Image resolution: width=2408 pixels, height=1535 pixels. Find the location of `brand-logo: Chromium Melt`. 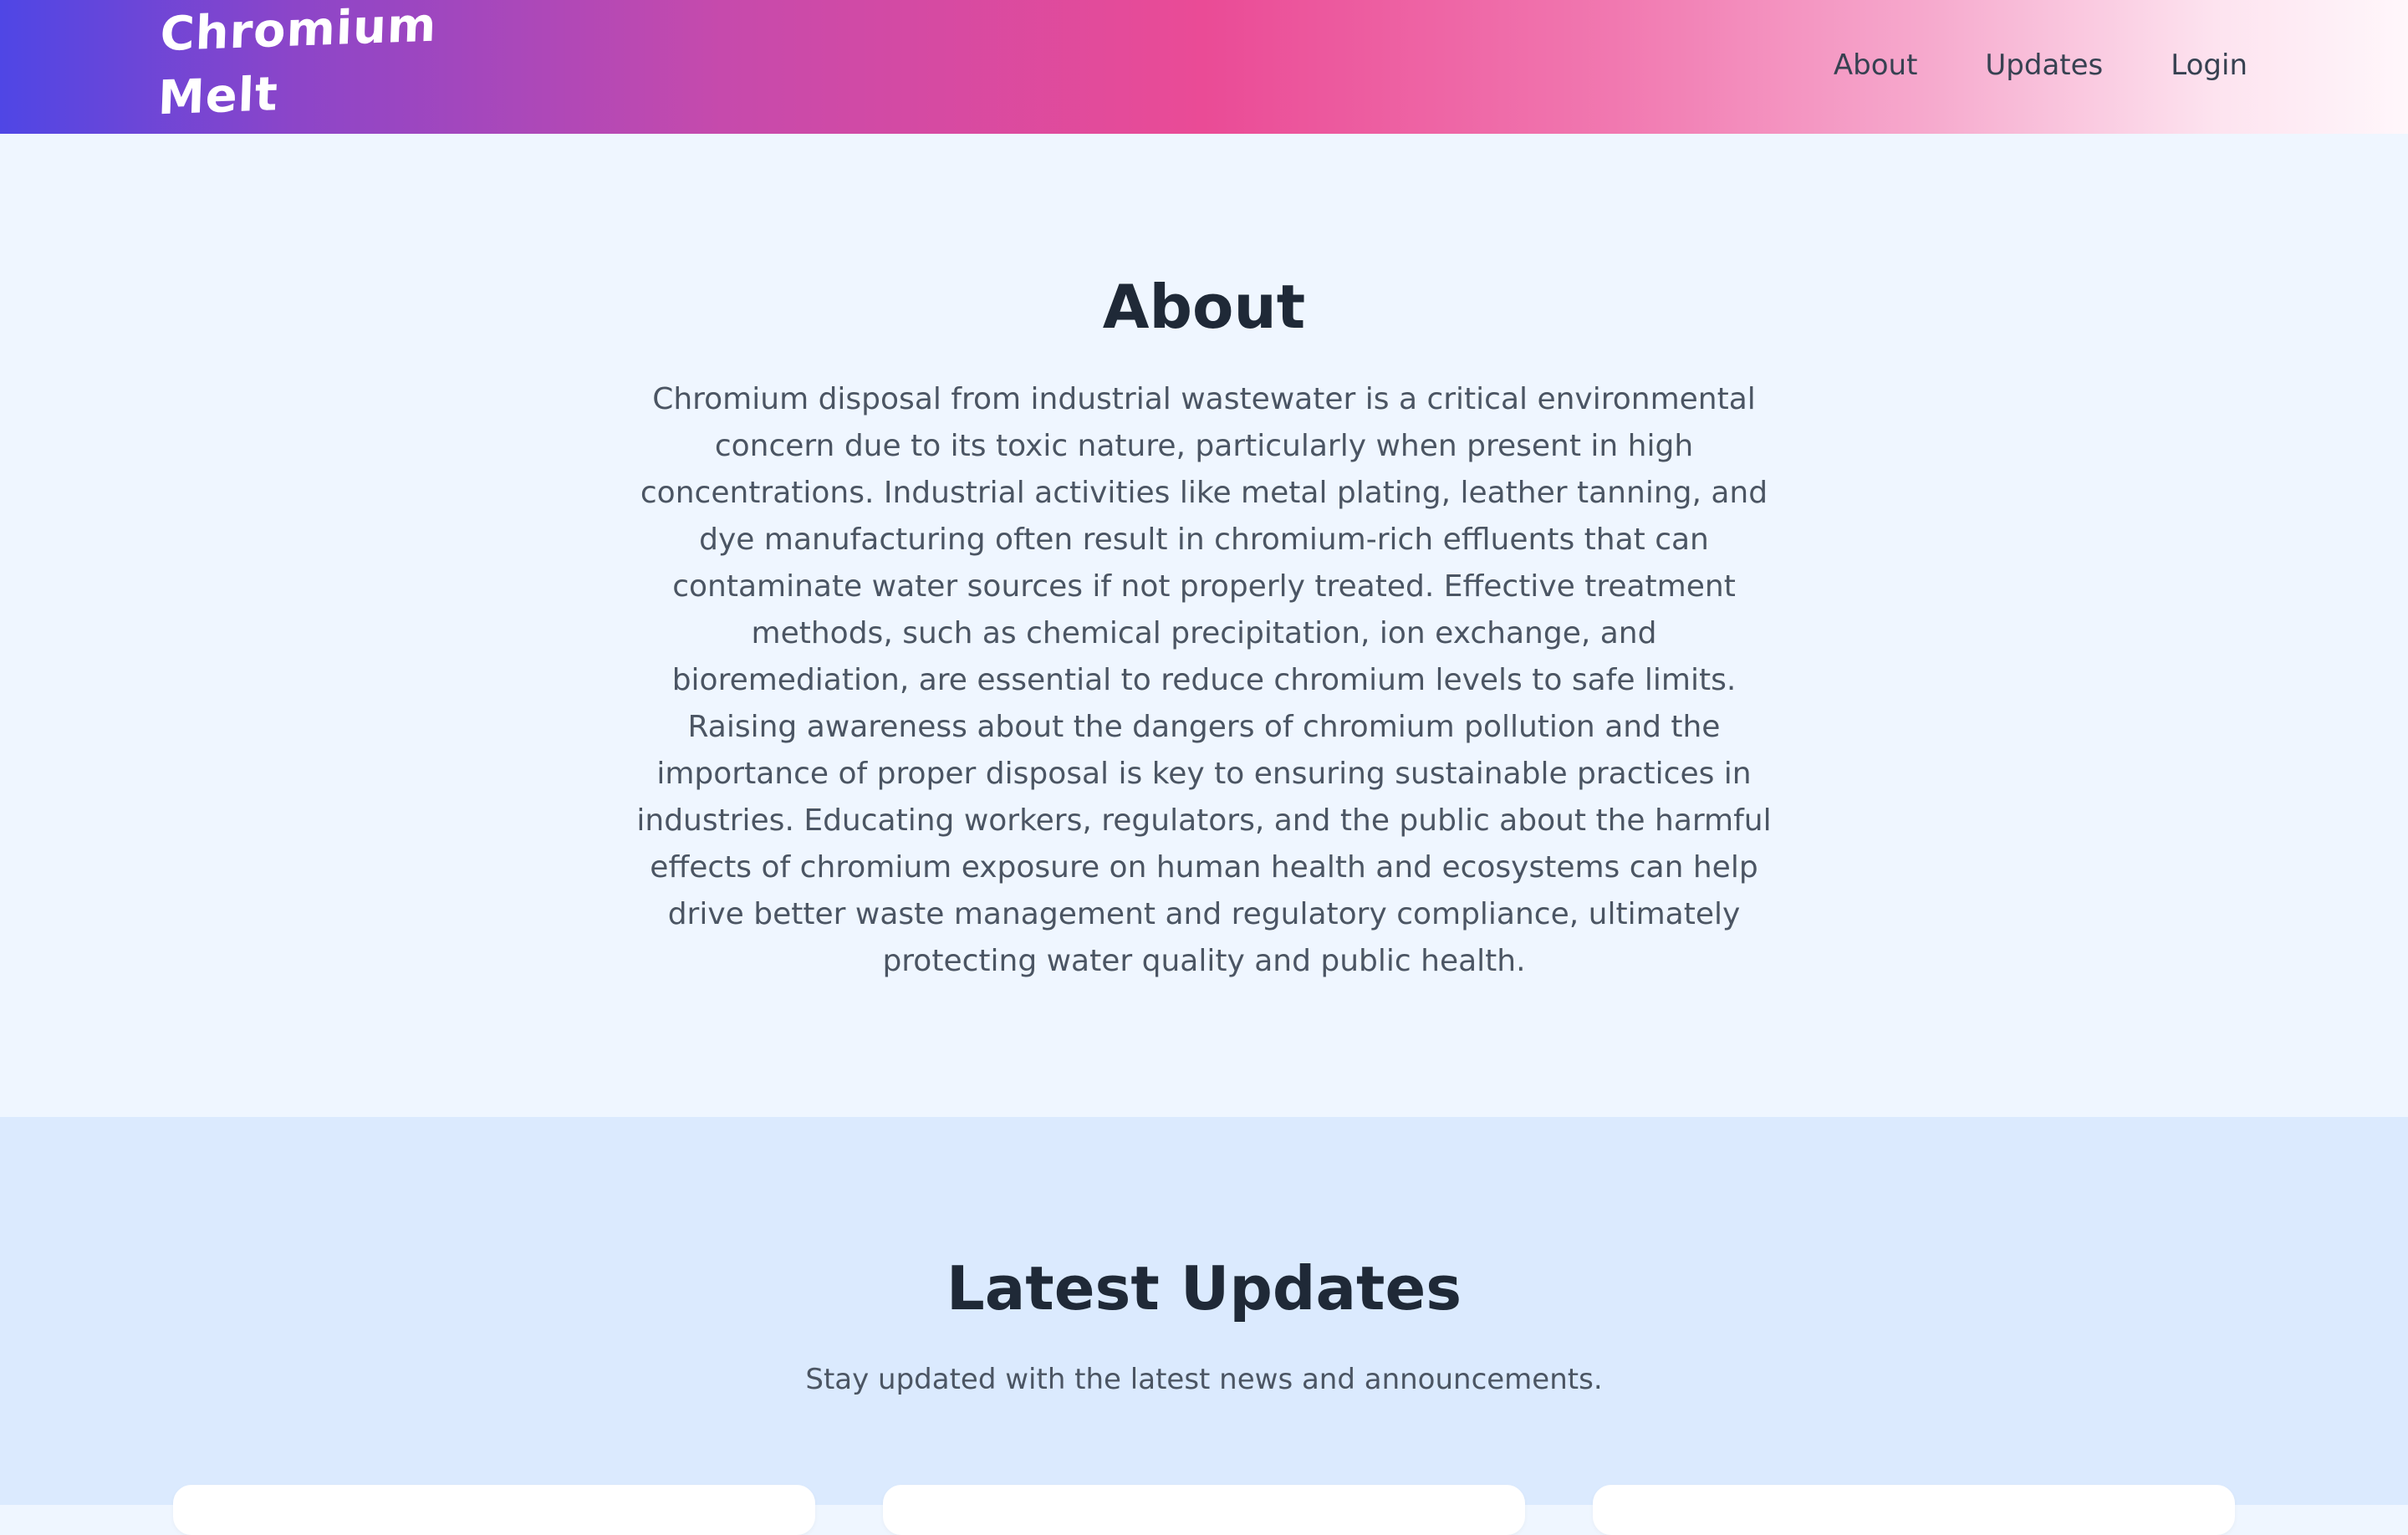

brand-logo: Chromium Melt is located at coordinates (297, 65).